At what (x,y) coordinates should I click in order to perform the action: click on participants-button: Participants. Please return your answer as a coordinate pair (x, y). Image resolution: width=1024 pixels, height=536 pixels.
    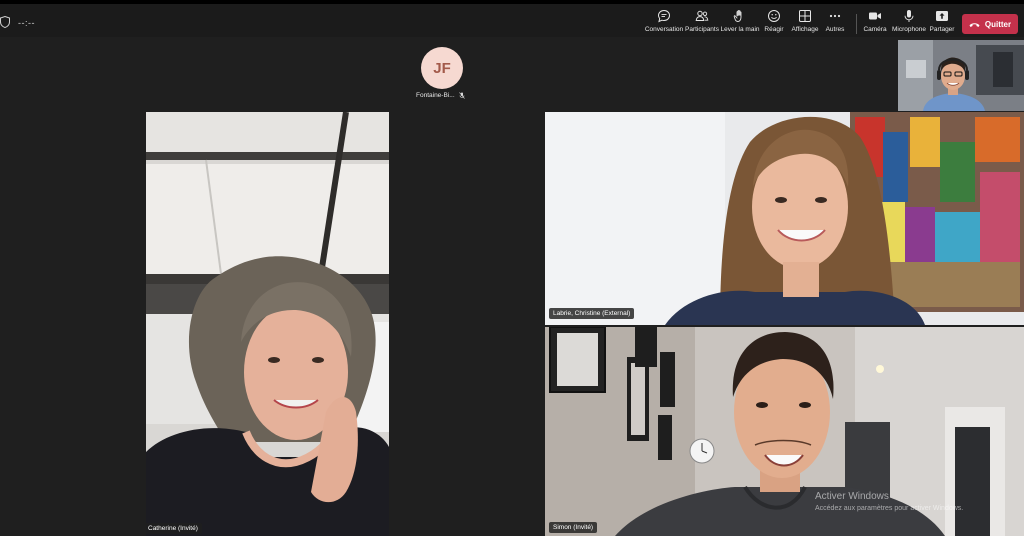
    Looking at the image, I should click on (702, 22).